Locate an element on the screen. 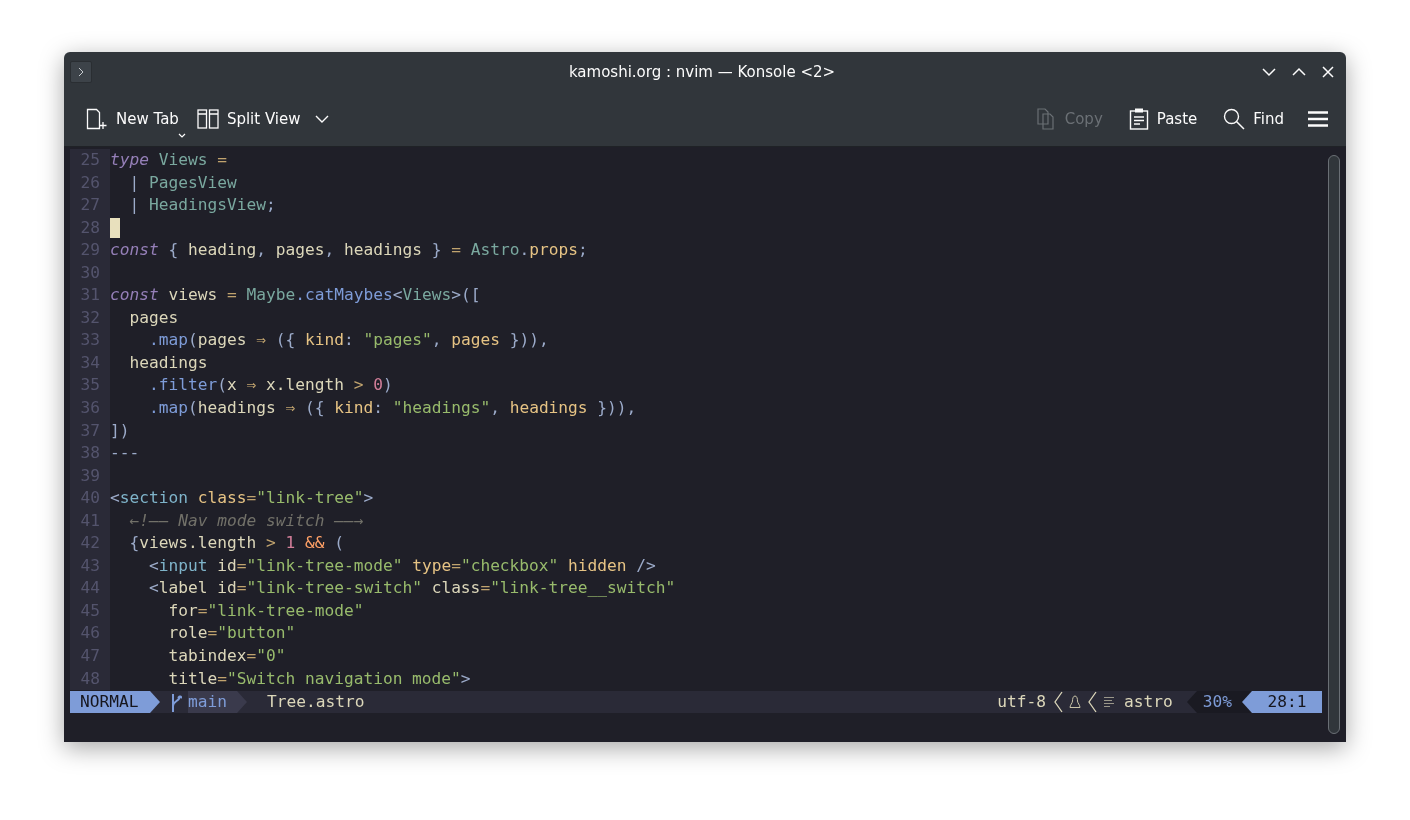 Image resolution: width=1410 pixels, height=820 pixels. code-line: role="button" is located at coordinates (231, 633).